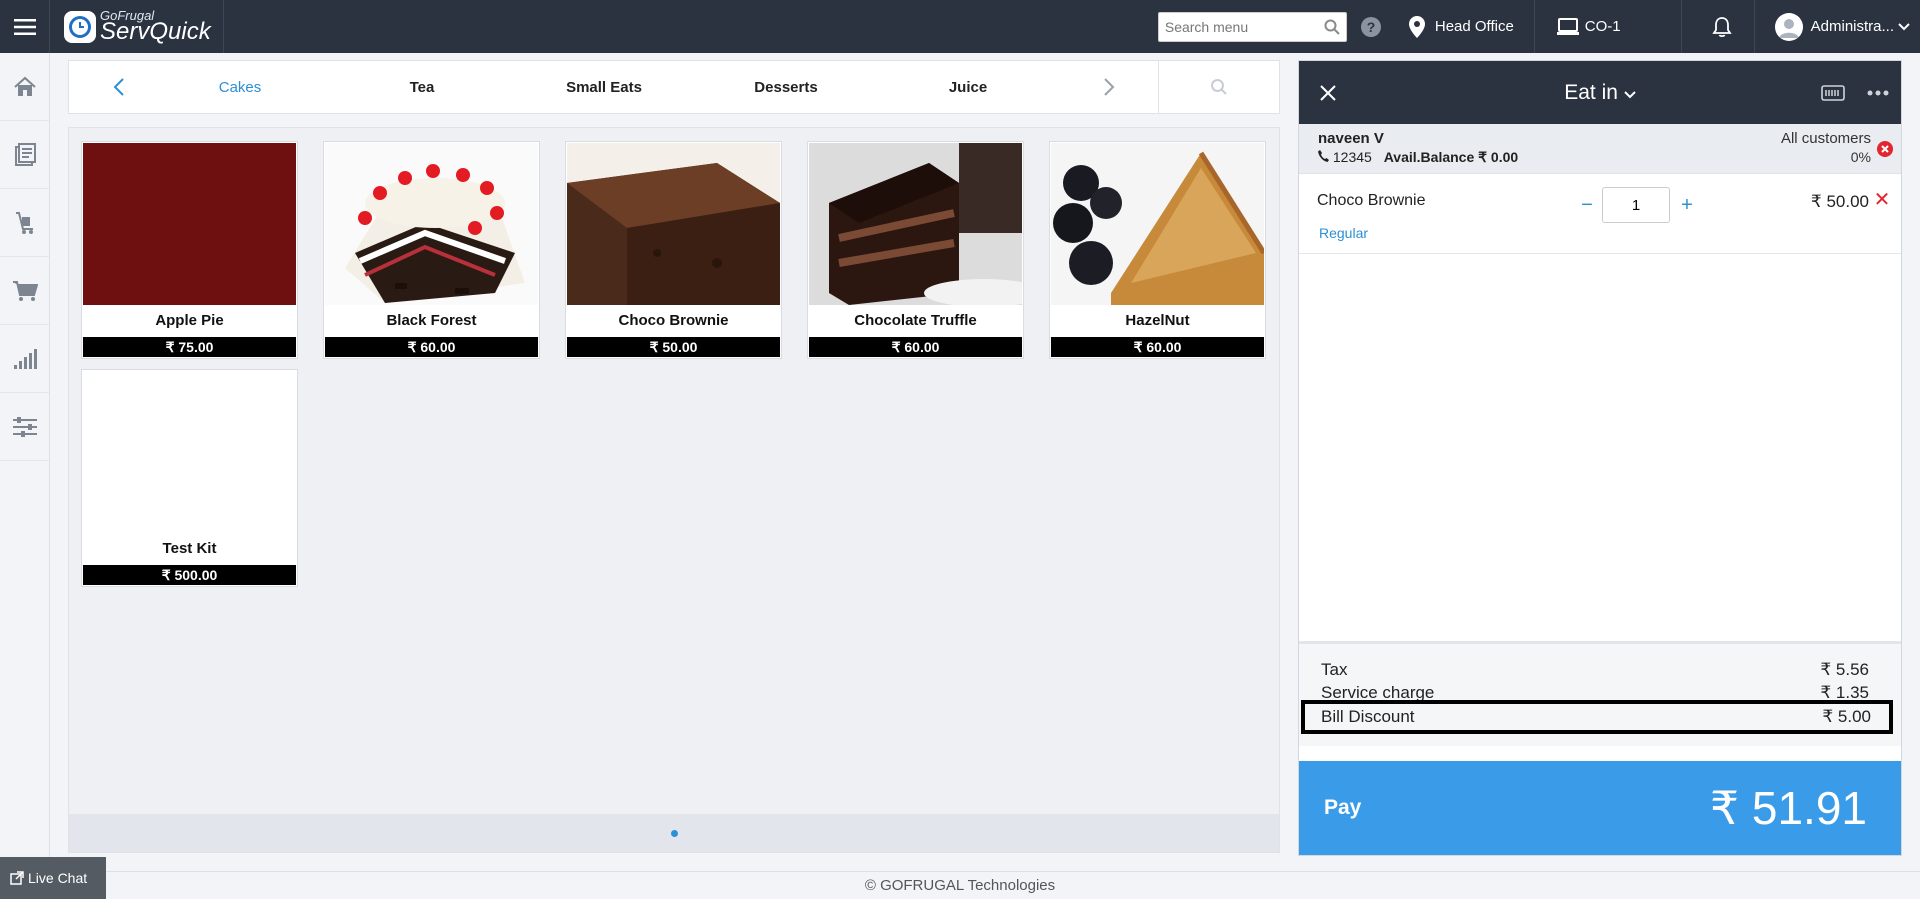 The width and height of the screenshot is (1920, 899). What do you see at coordinates (25, 359) in the screenshot?
I see `reports-bars-icon` at bounding box center [25, 359].